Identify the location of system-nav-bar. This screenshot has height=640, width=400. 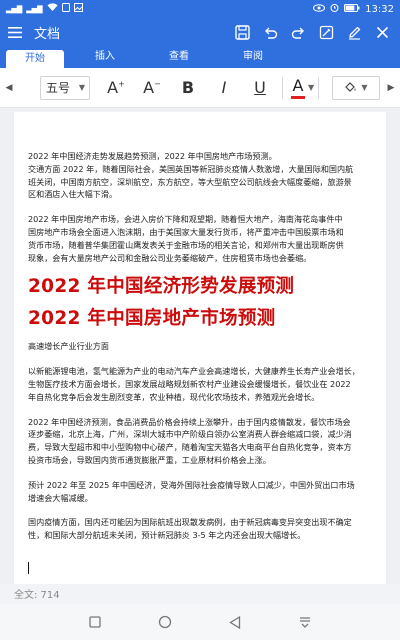
(200, 622).